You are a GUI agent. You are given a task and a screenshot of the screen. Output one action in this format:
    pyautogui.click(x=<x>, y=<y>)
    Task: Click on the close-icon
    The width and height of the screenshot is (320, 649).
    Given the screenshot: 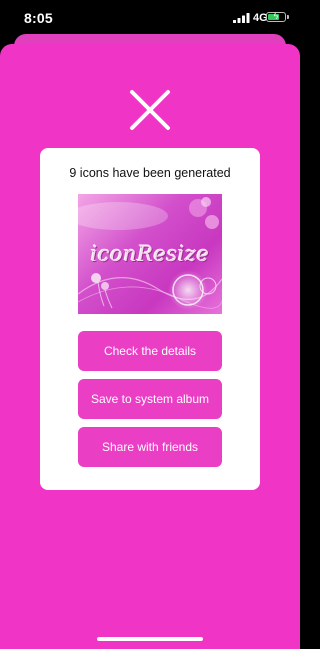 What is the action you would take?
    pyautogui.click(x=150, y=110)
    